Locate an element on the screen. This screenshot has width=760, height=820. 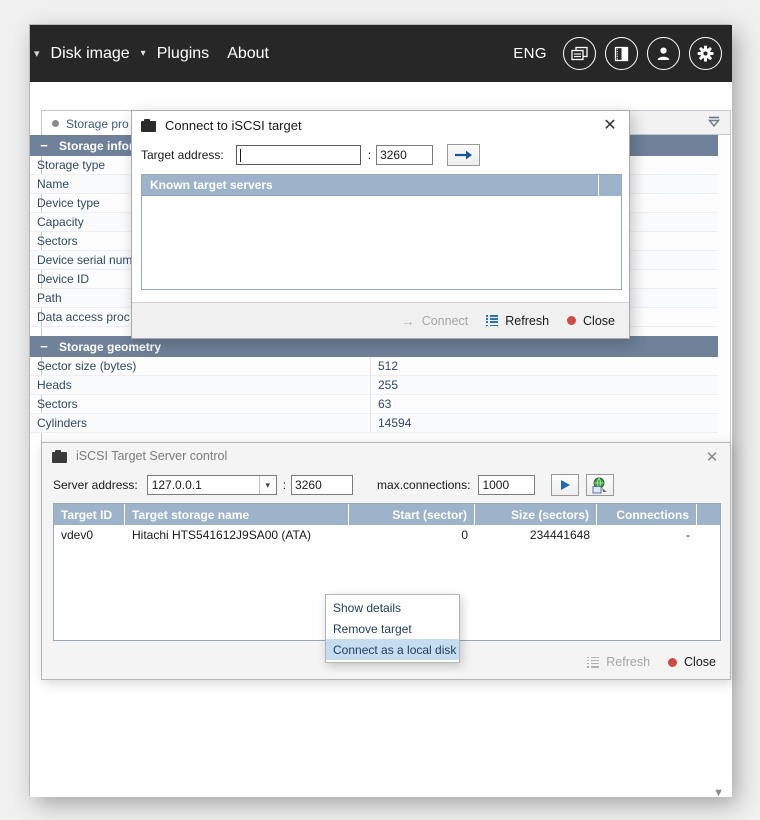
disk-image-chevron-down-icon: ▾ is located at coordinates (143, 53).